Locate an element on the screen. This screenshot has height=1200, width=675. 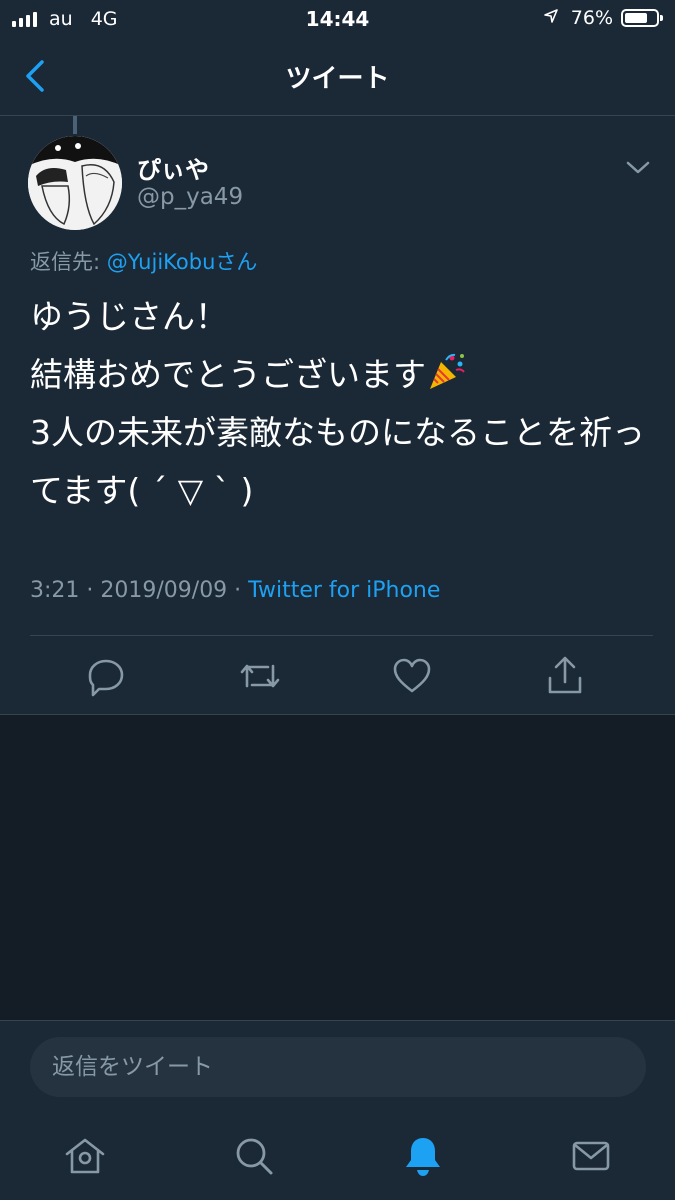
reply-button is located at coordinates (106, 676).